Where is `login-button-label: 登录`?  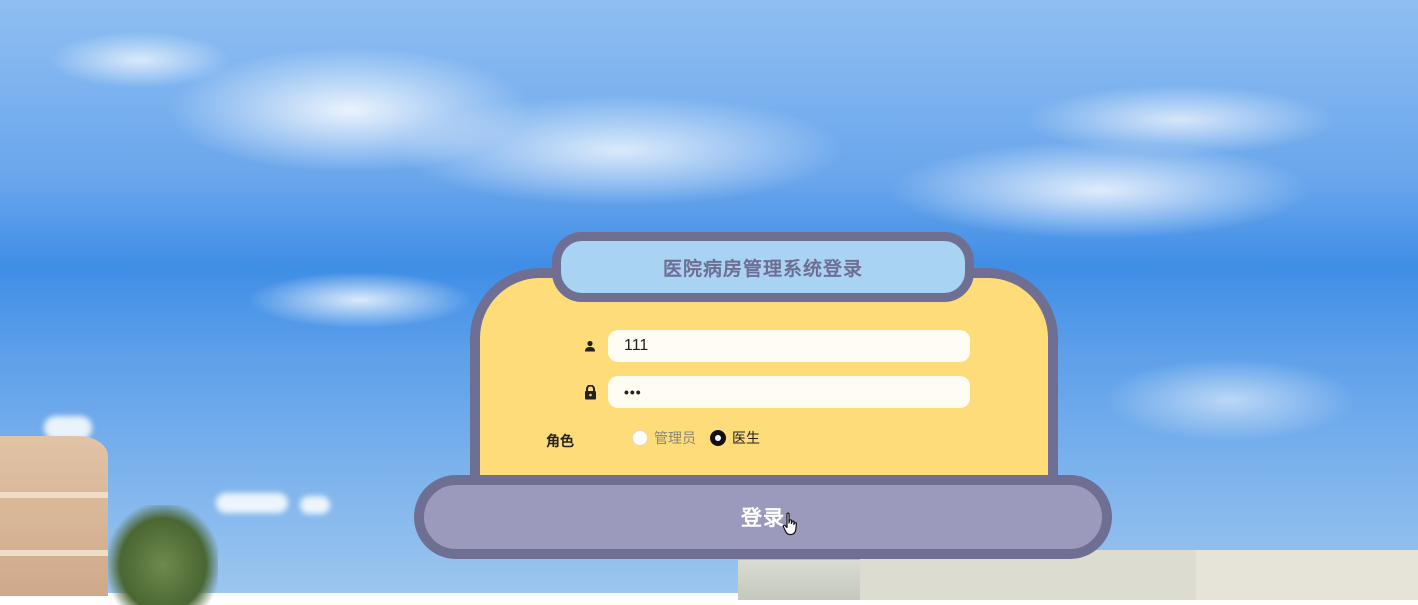 login-button-label: 登录 is located at coordinates (763, 518).